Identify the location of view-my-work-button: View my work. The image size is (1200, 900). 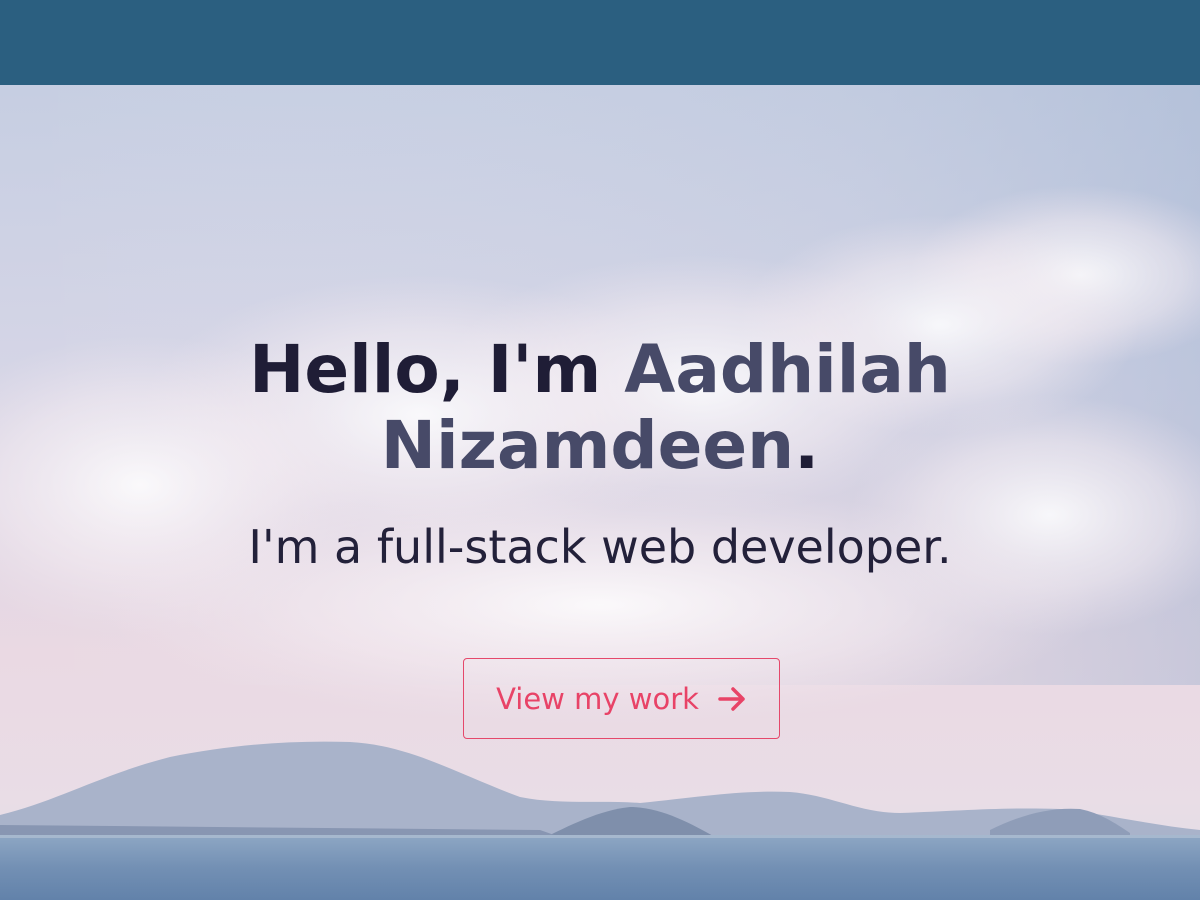
(621, 698).